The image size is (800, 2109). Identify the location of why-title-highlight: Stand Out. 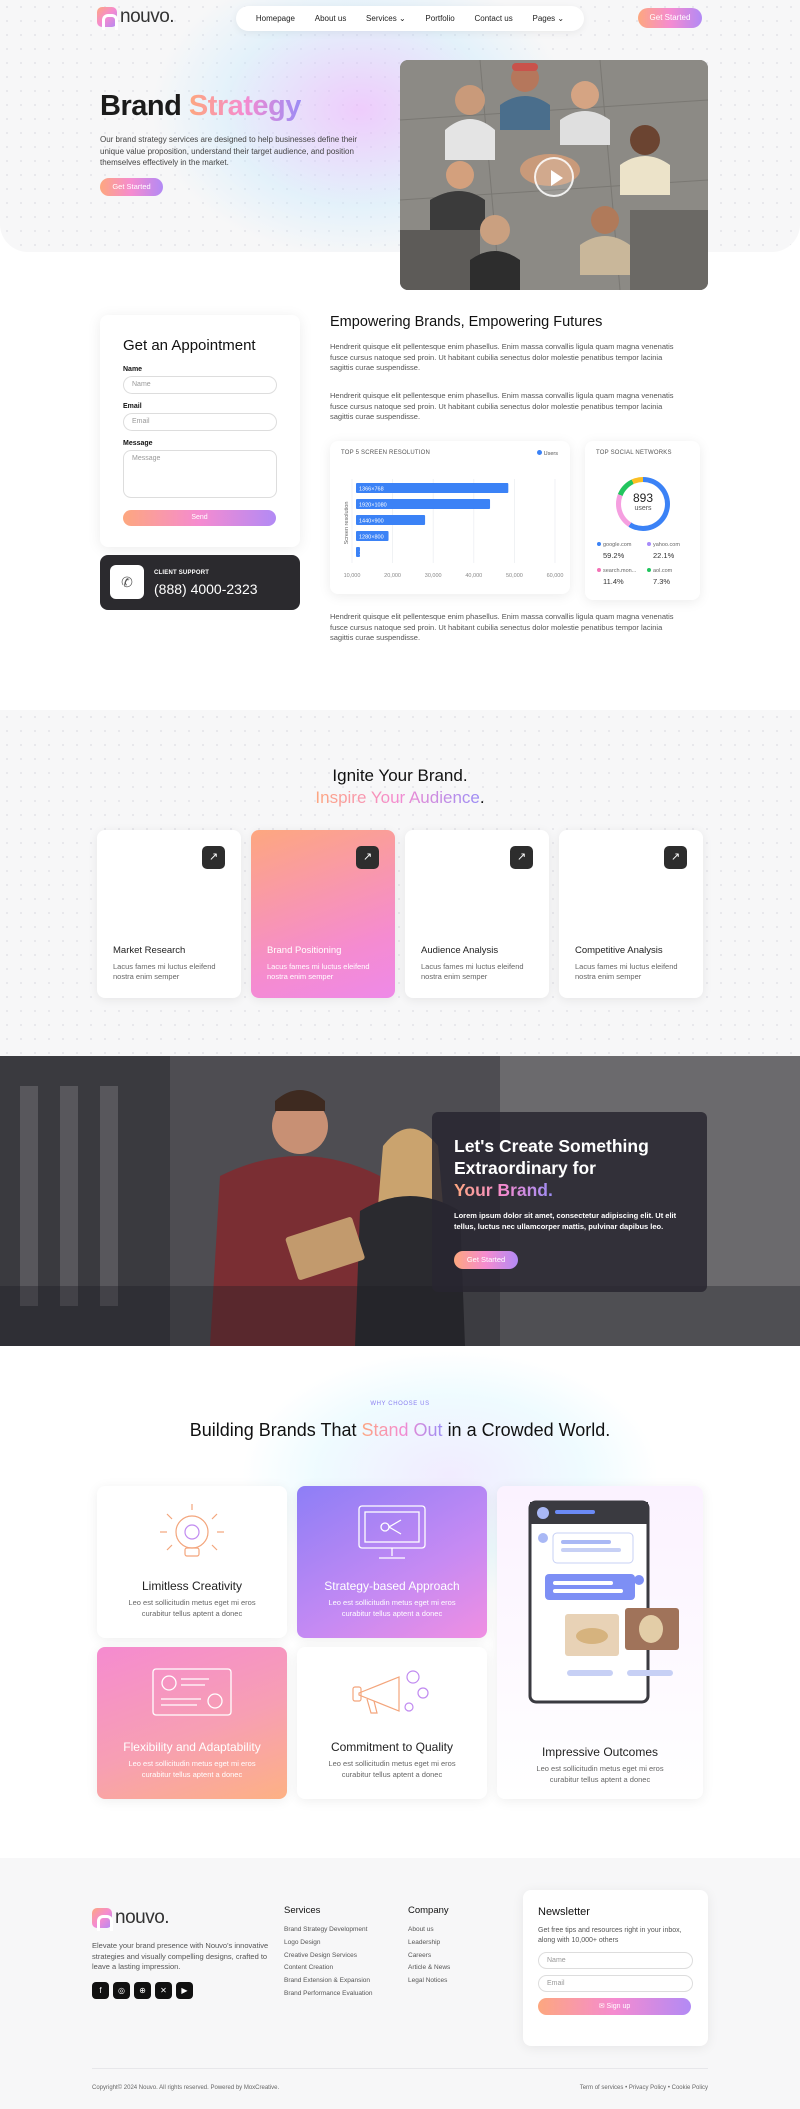
(402, 1430).